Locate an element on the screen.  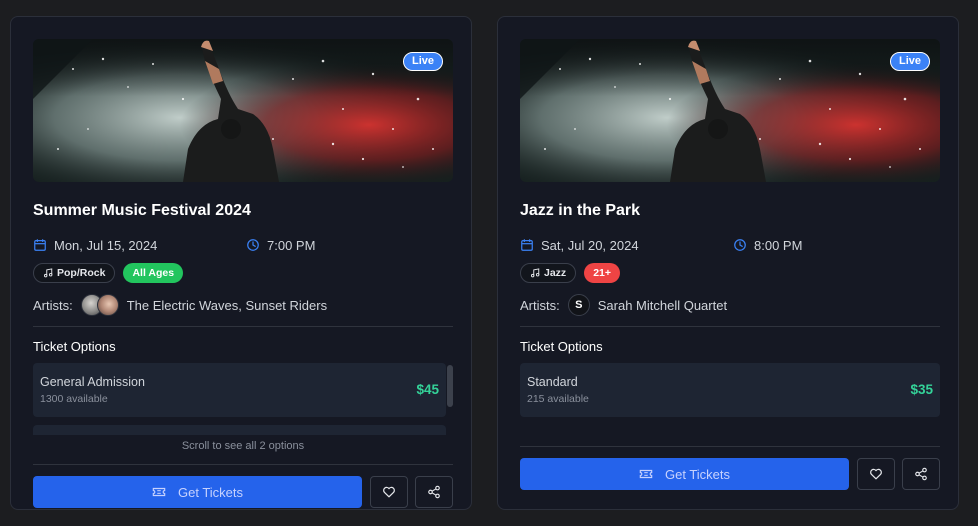
event-time-text: 8:00 PM is located at coordinates (778, 245).